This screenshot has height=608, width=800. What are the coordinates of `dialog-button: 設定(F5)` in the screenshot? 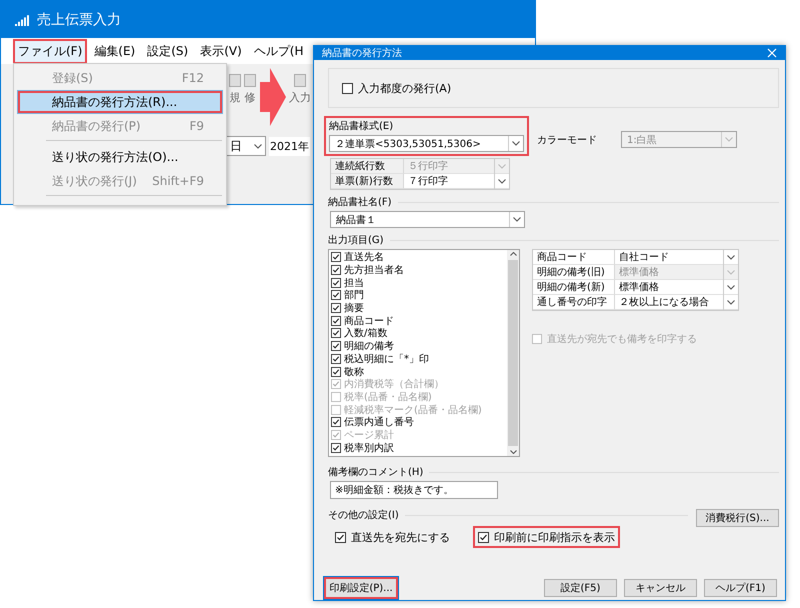 It's located at (580, 588).